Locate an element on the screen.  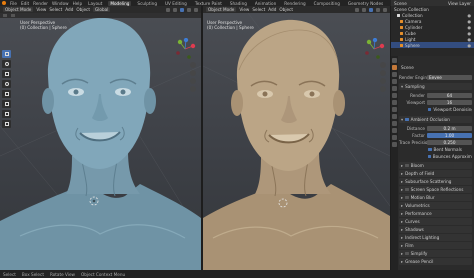
tab-texture-paint: Texture Paint is located at coordinates (208, 3).